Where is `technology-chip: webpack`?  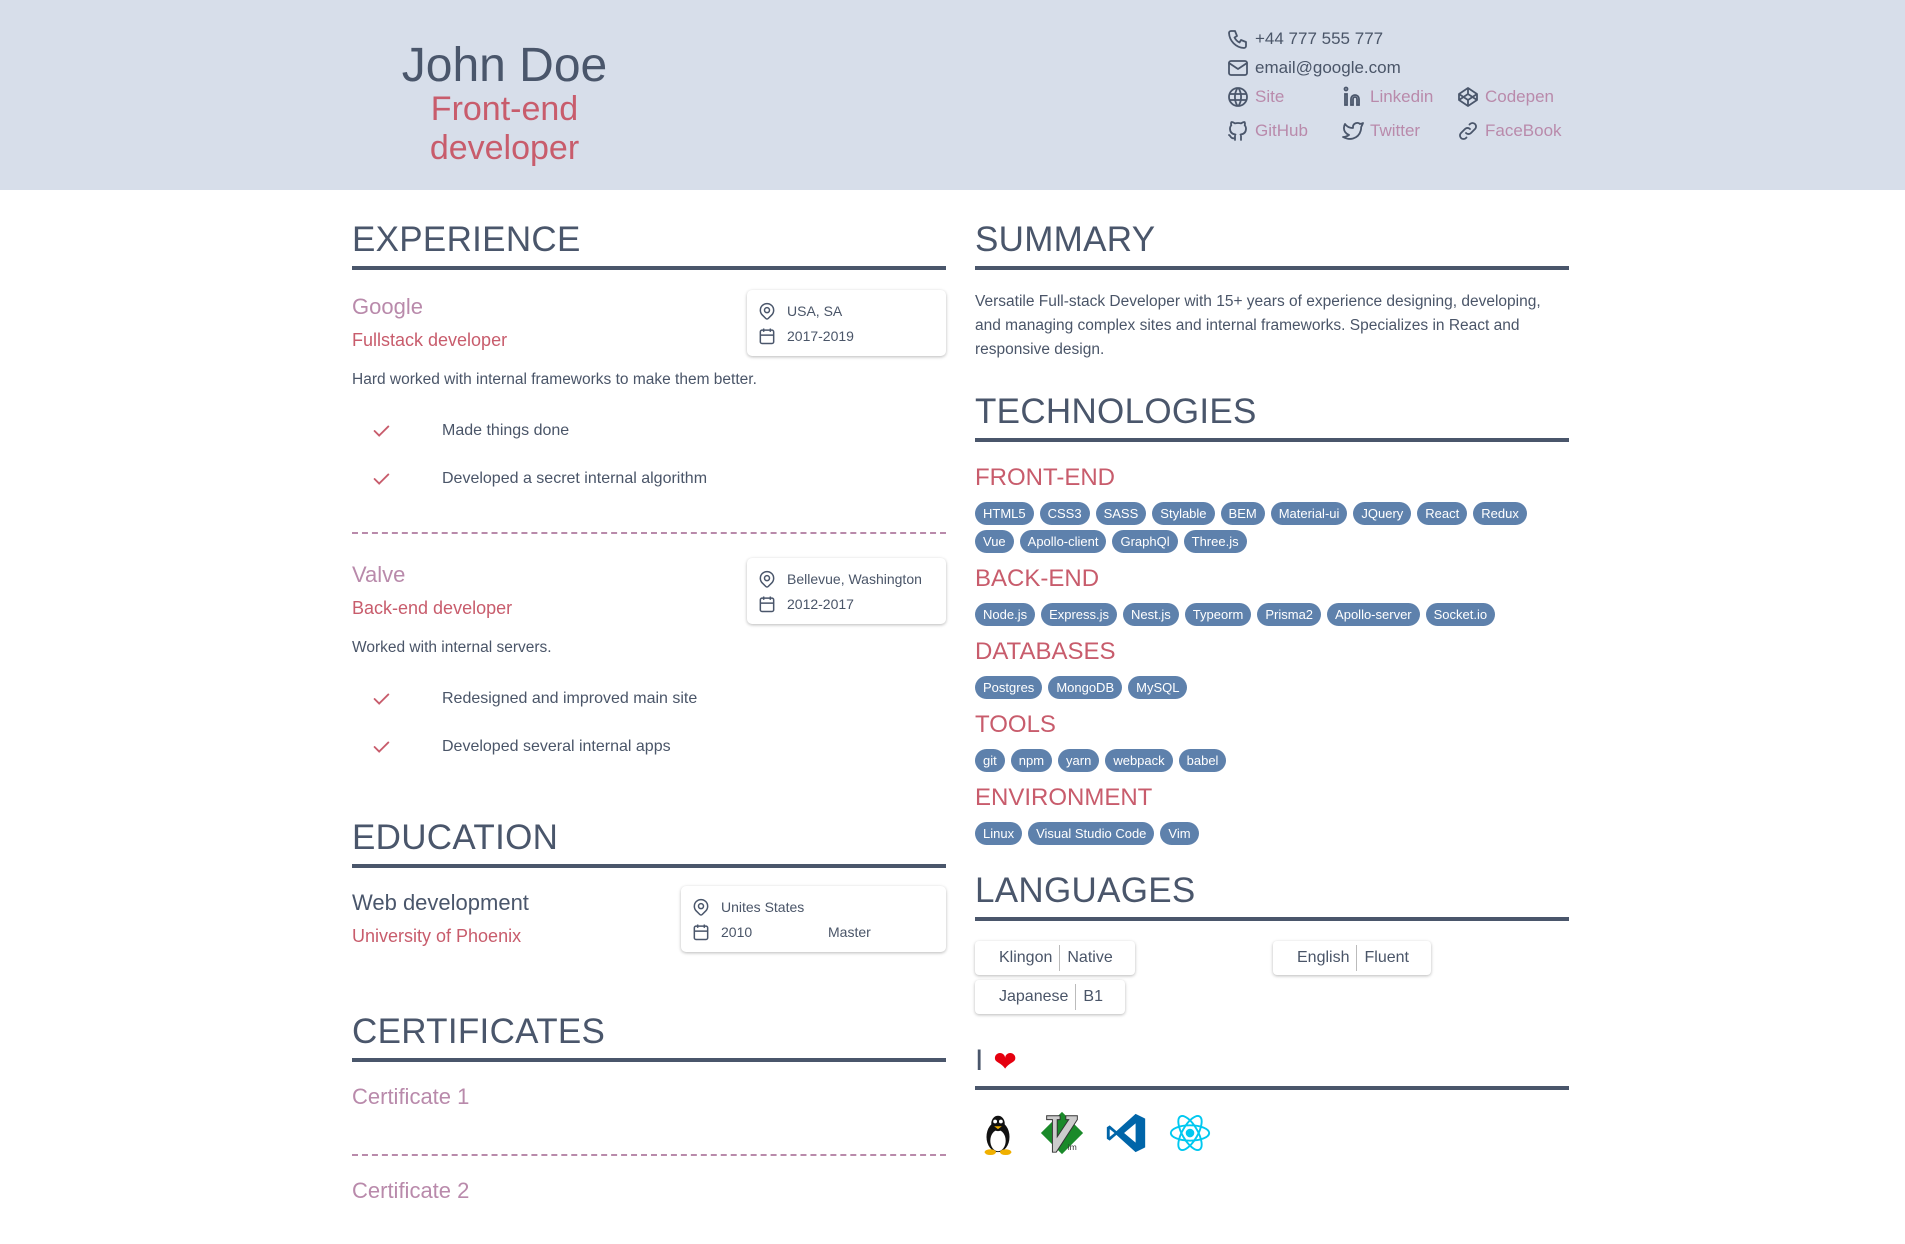
technology-chip: webpack is located at coordinates (1139, 760).